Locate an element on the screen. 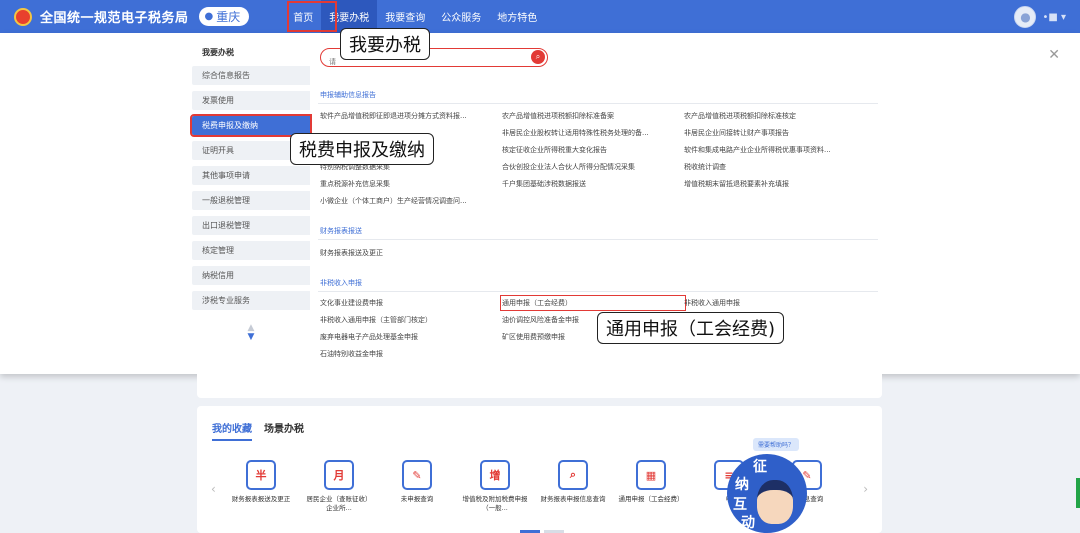  favorite-icon: ▦ is located at coordinates (651, 475).